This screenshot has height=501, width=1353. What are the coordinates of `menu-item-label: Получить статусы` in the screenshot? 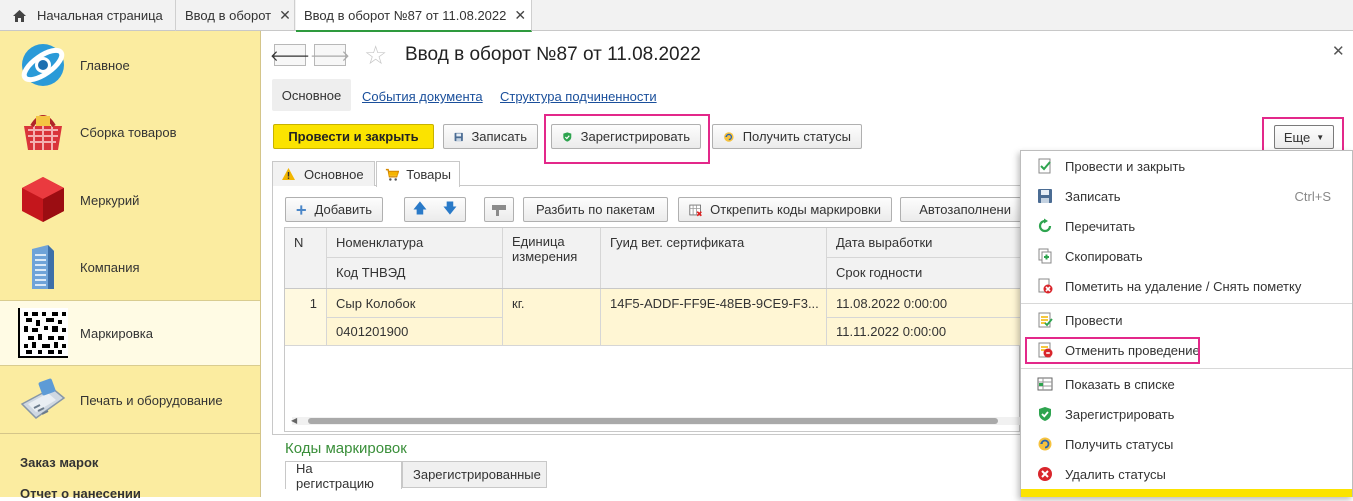 It's located at (1119, 444).